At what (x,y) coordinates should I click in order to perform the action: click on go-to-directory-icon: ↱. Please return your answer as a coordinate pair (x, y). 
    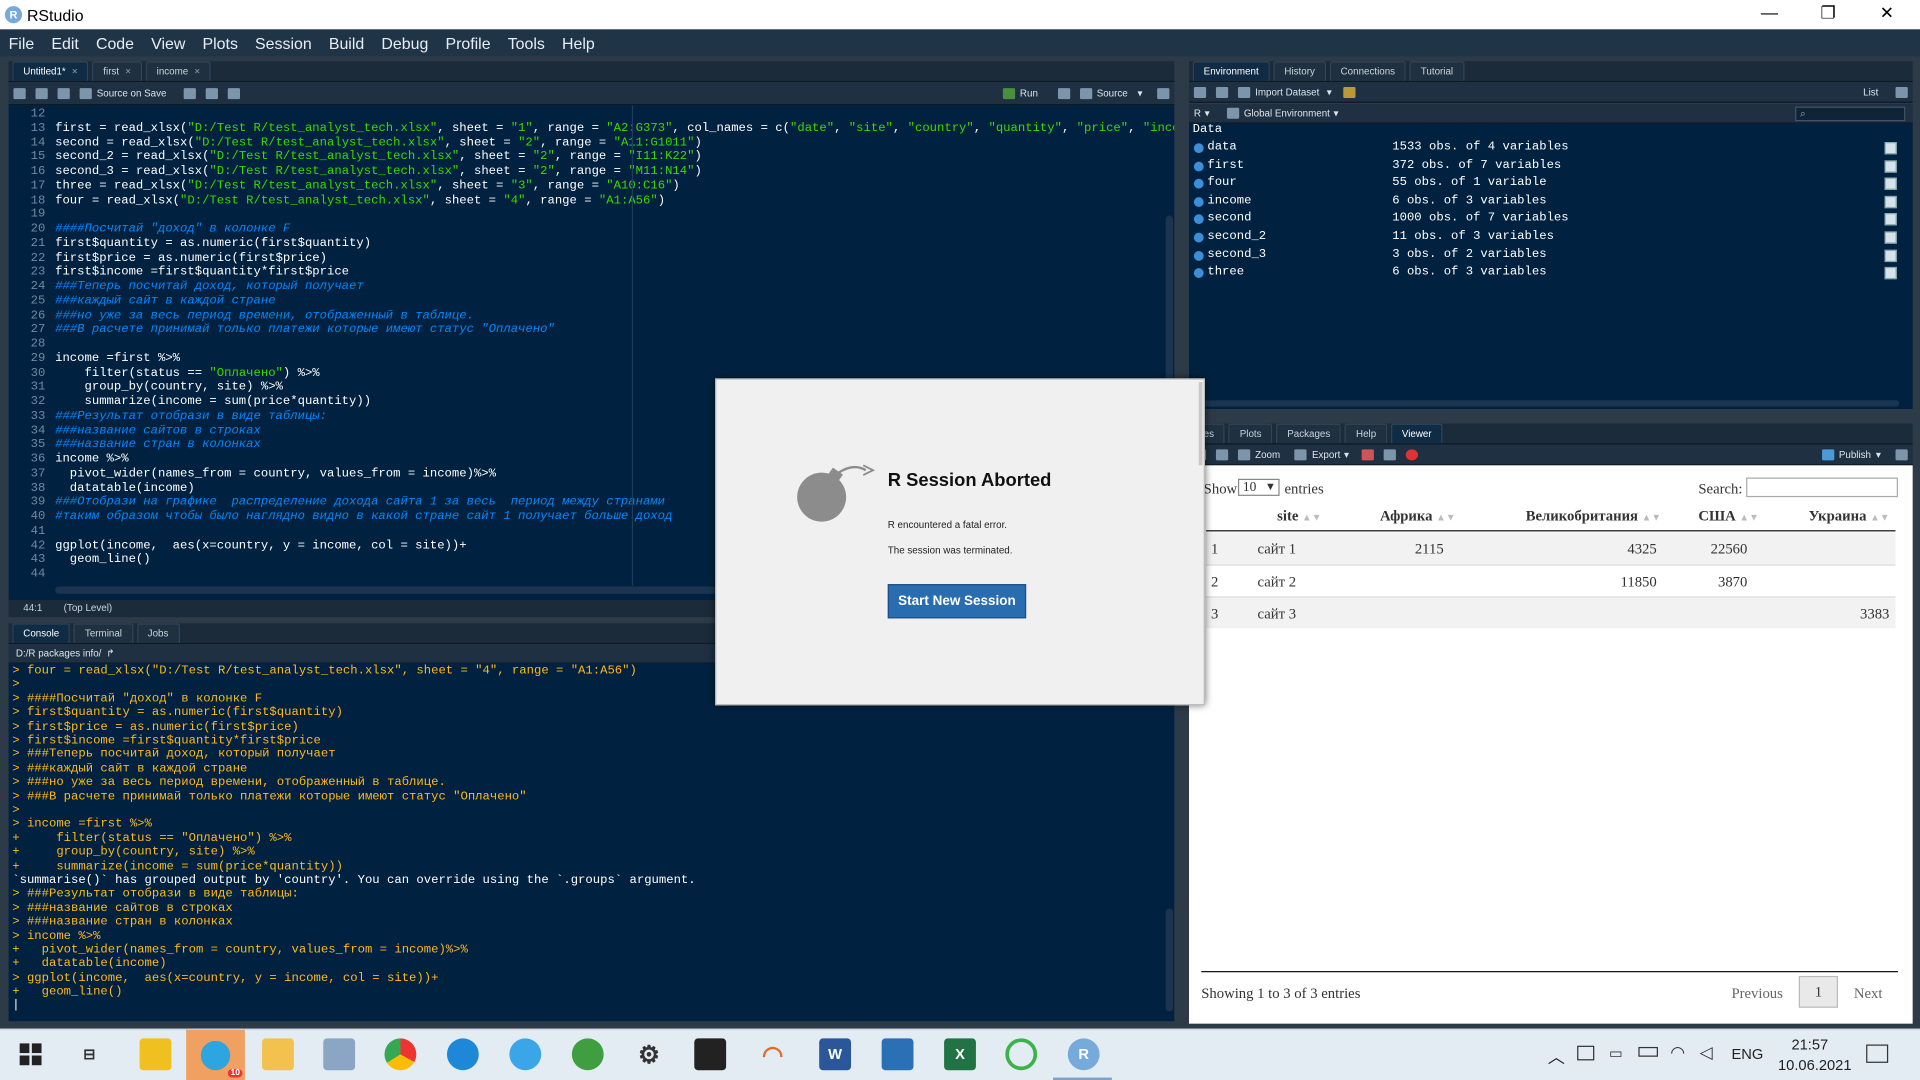
    Looking at the image, I should click on (110, 653).